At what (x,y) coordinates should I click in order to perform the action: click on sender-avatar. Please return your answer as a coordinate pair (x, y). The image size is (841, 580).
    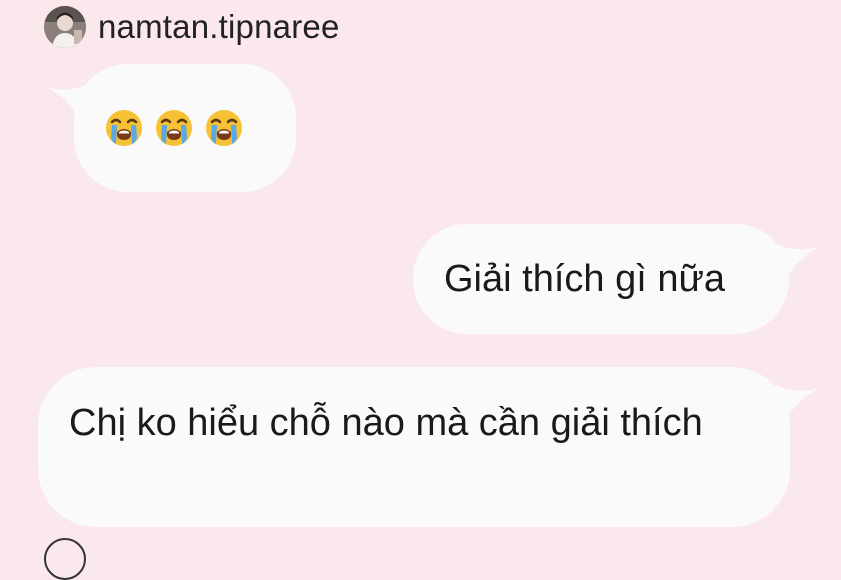
    Looking at the image, I should click on (65, 27).